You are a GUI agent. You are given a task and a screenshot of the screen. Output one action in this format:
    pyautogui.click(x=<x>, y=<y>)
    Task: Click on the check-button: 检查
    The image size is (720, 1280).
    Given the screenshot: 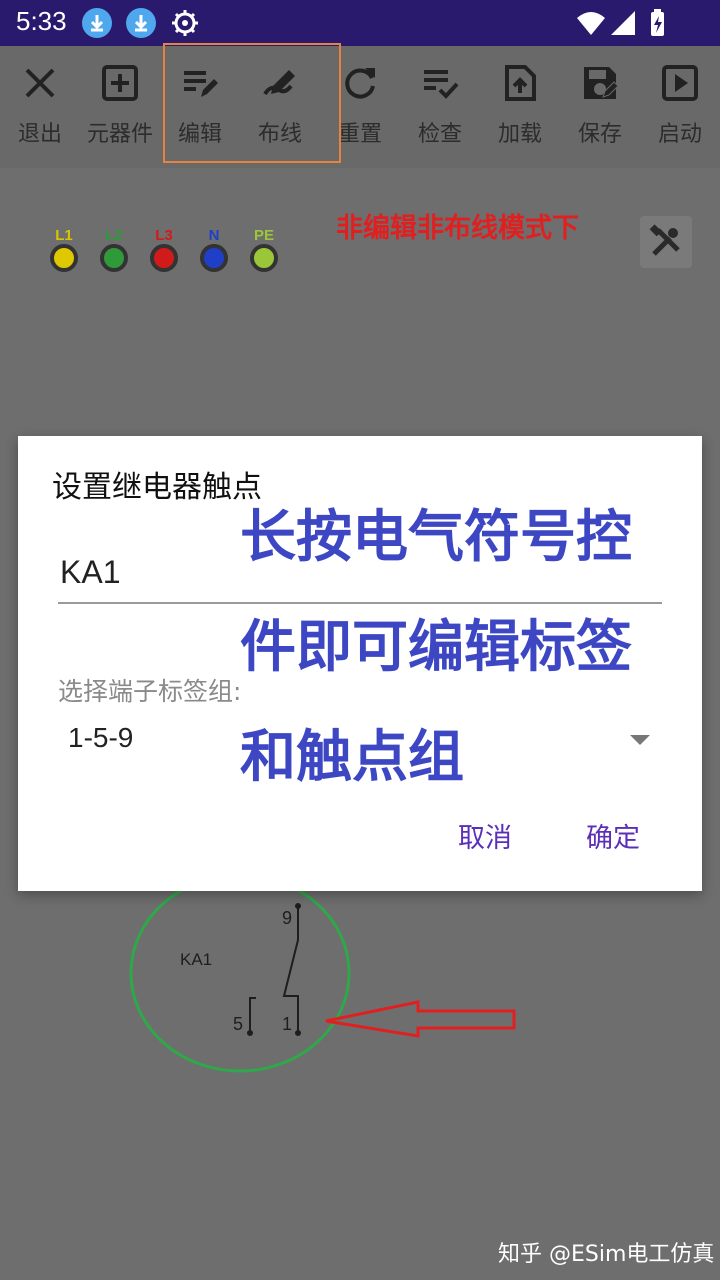 What is the action you would take?
    pyautogui.click(x=440, y=107)
    